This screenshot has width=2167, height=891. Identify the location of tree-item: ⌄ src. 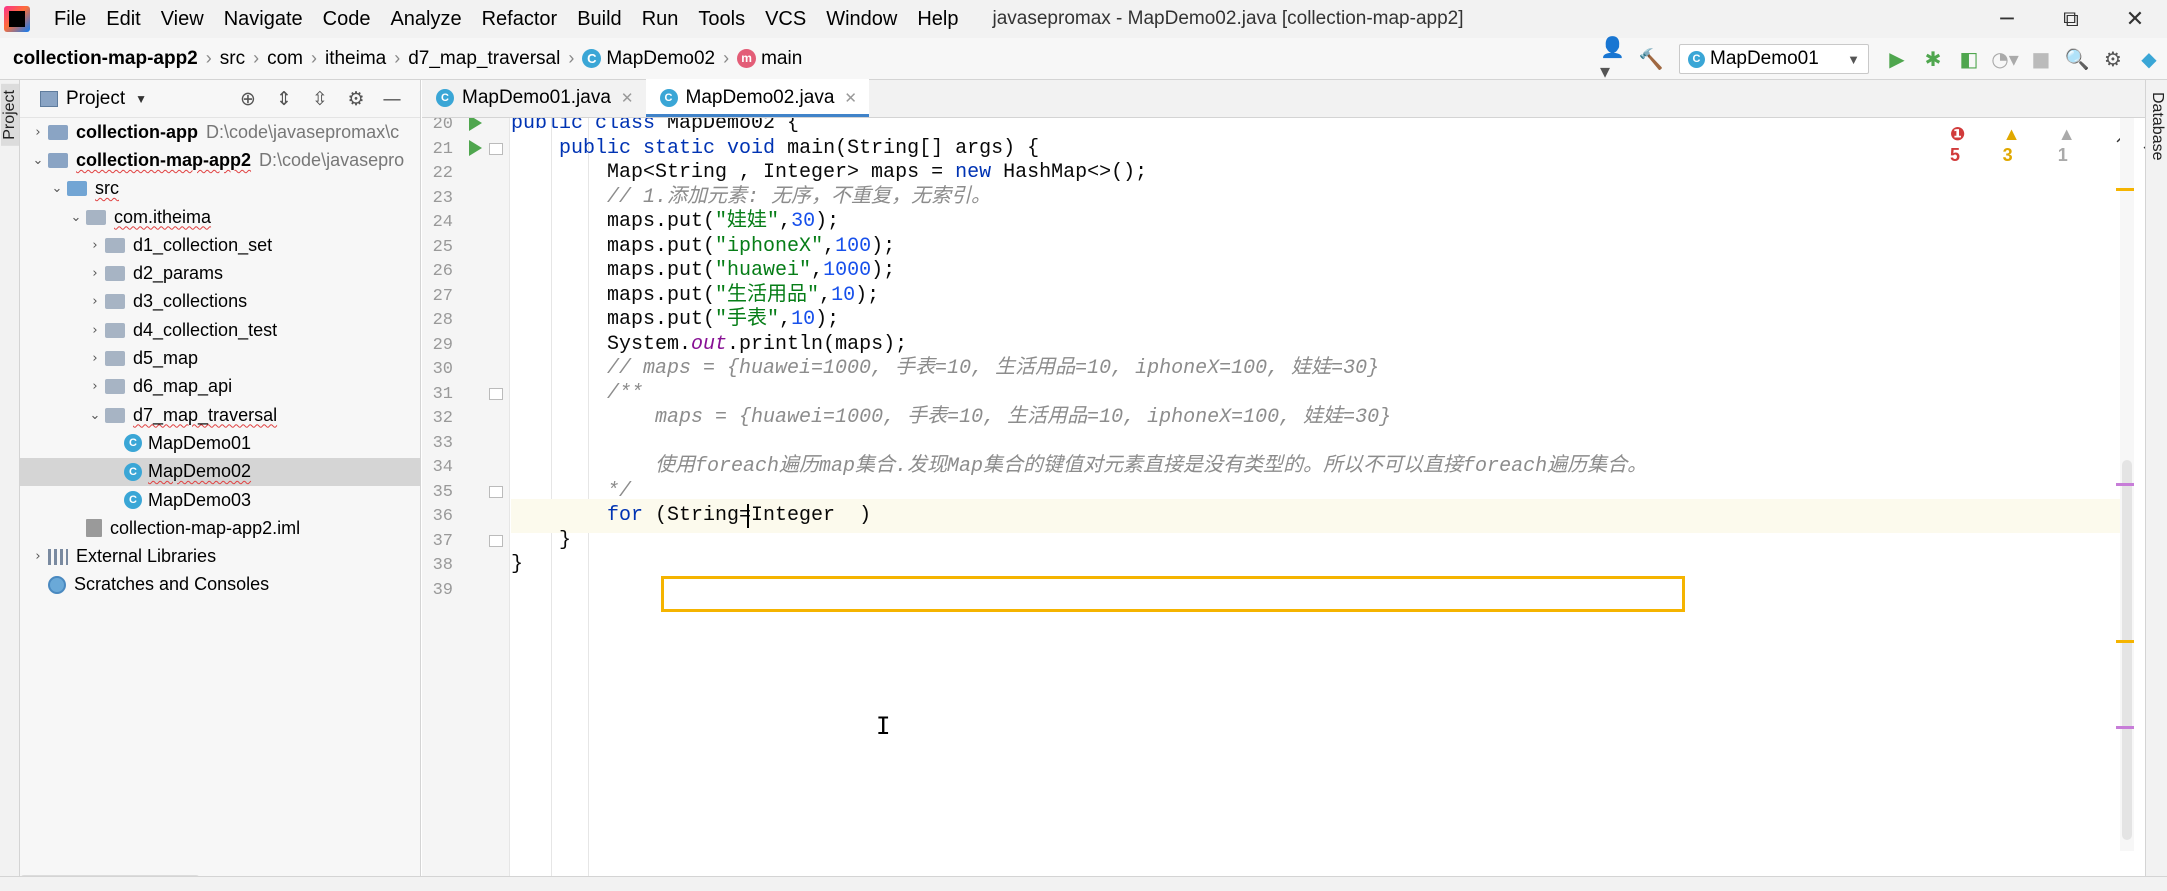
(220, 189).